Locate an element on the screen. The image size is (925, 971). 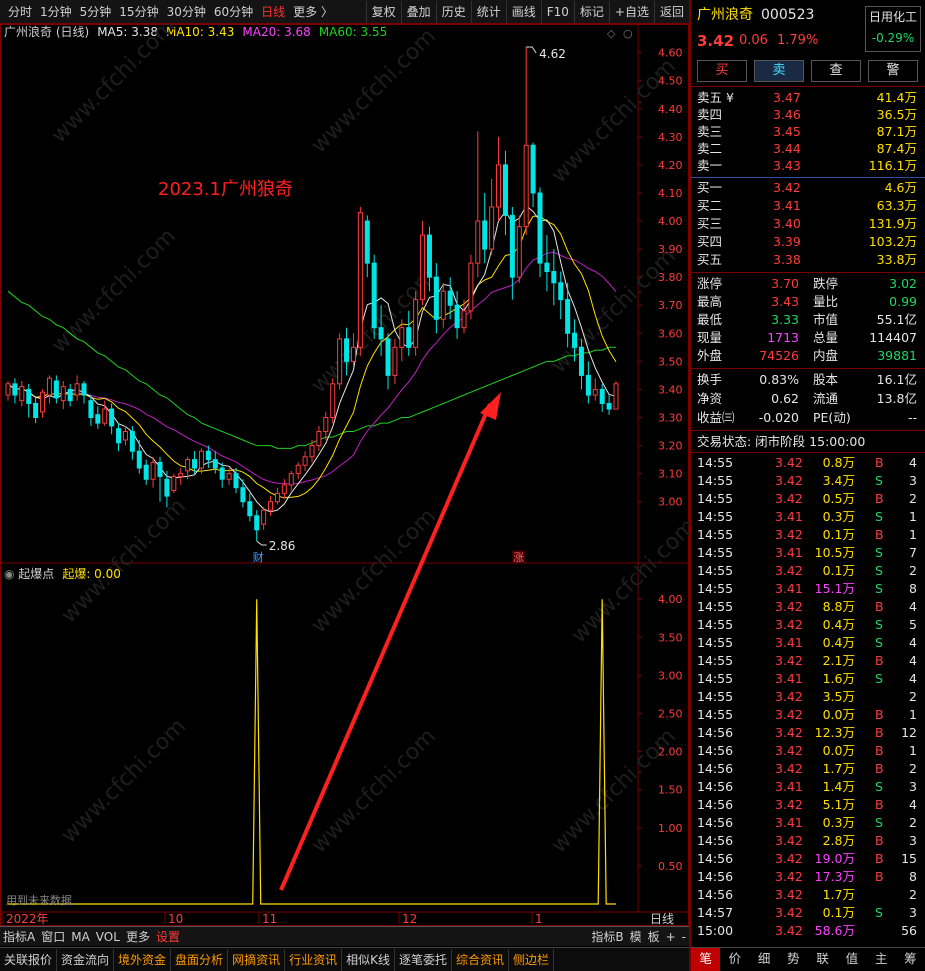
indicator-tab-8: 板 is located at coordinates (654, 936).